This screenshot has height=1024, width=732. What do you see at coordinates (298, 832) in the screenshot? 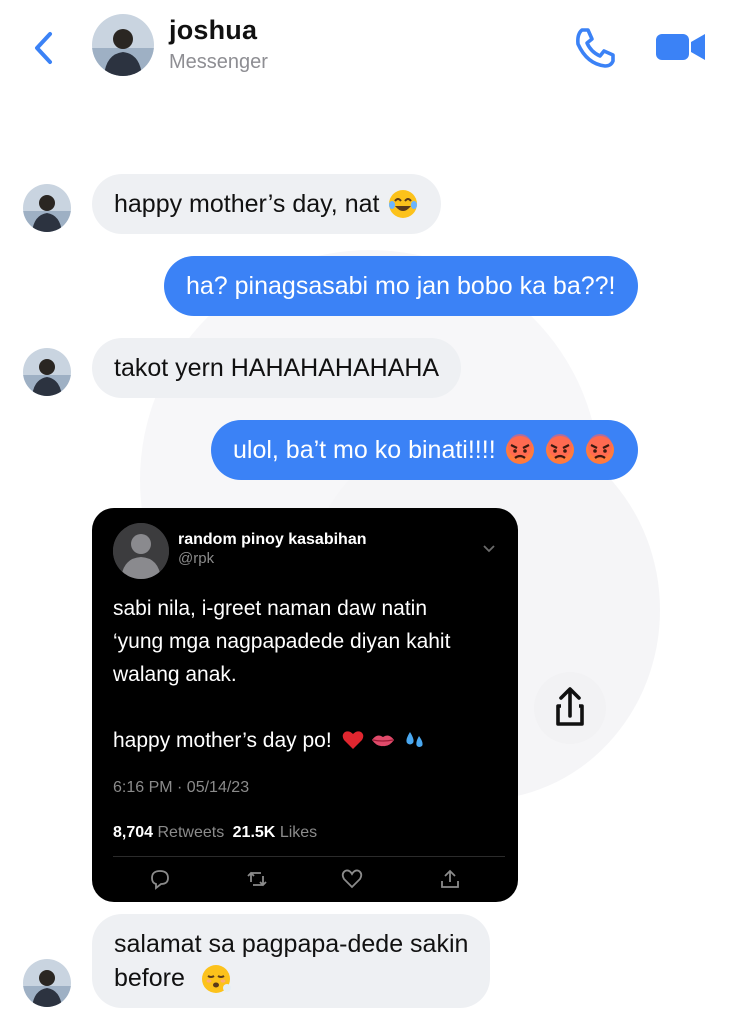
I see `like-label: Likes` at bounding box center [298, 832].